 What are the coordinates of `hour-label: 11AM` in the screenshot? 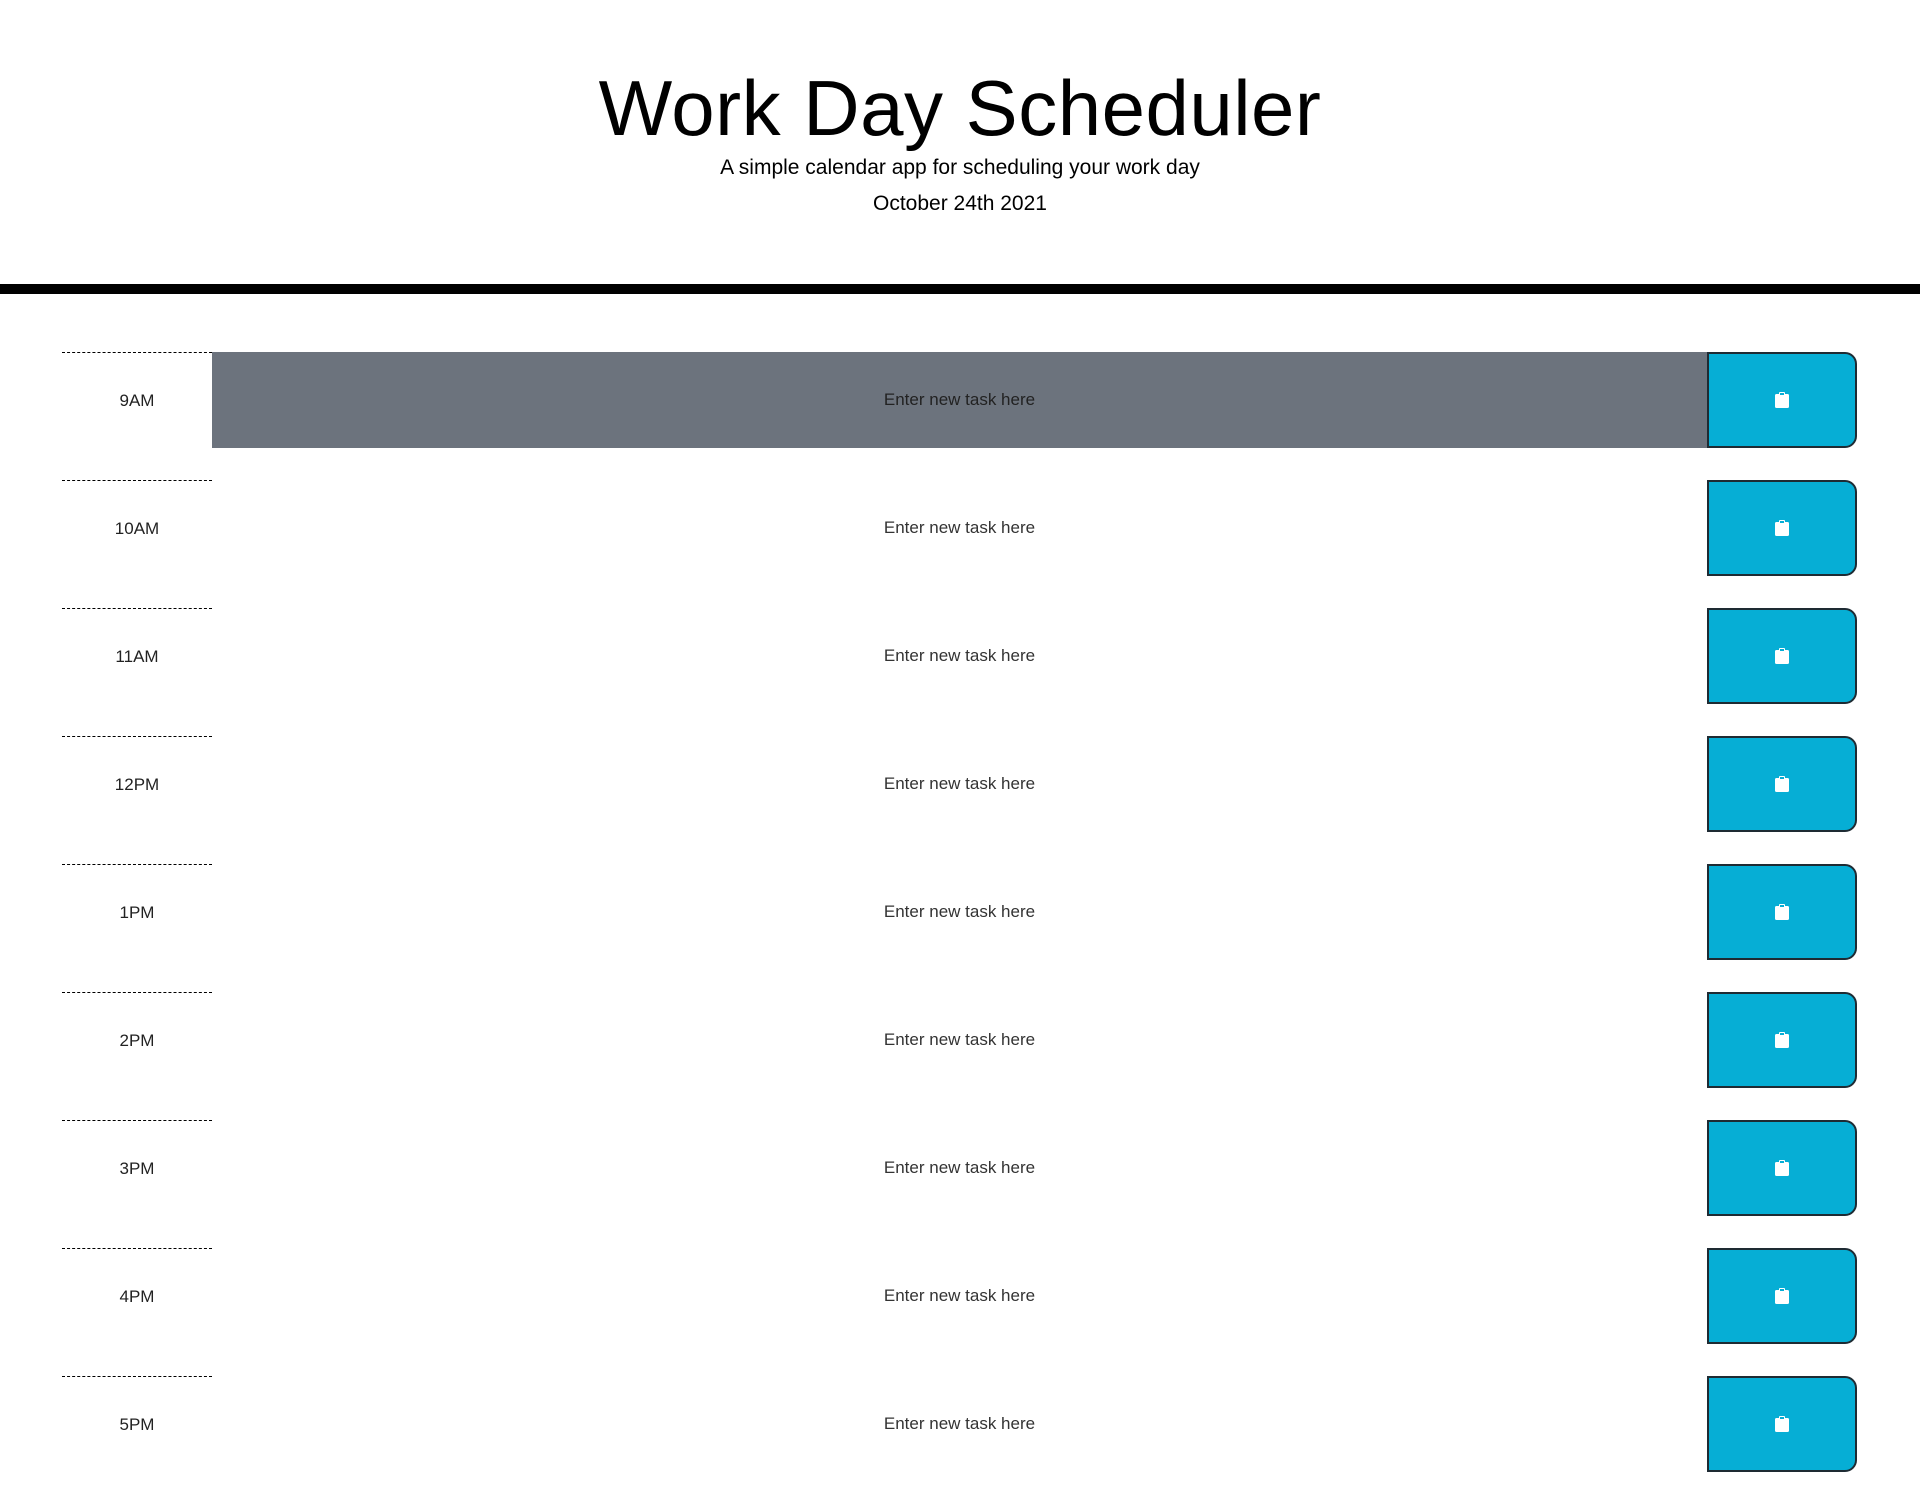 It's located at (137, 656).